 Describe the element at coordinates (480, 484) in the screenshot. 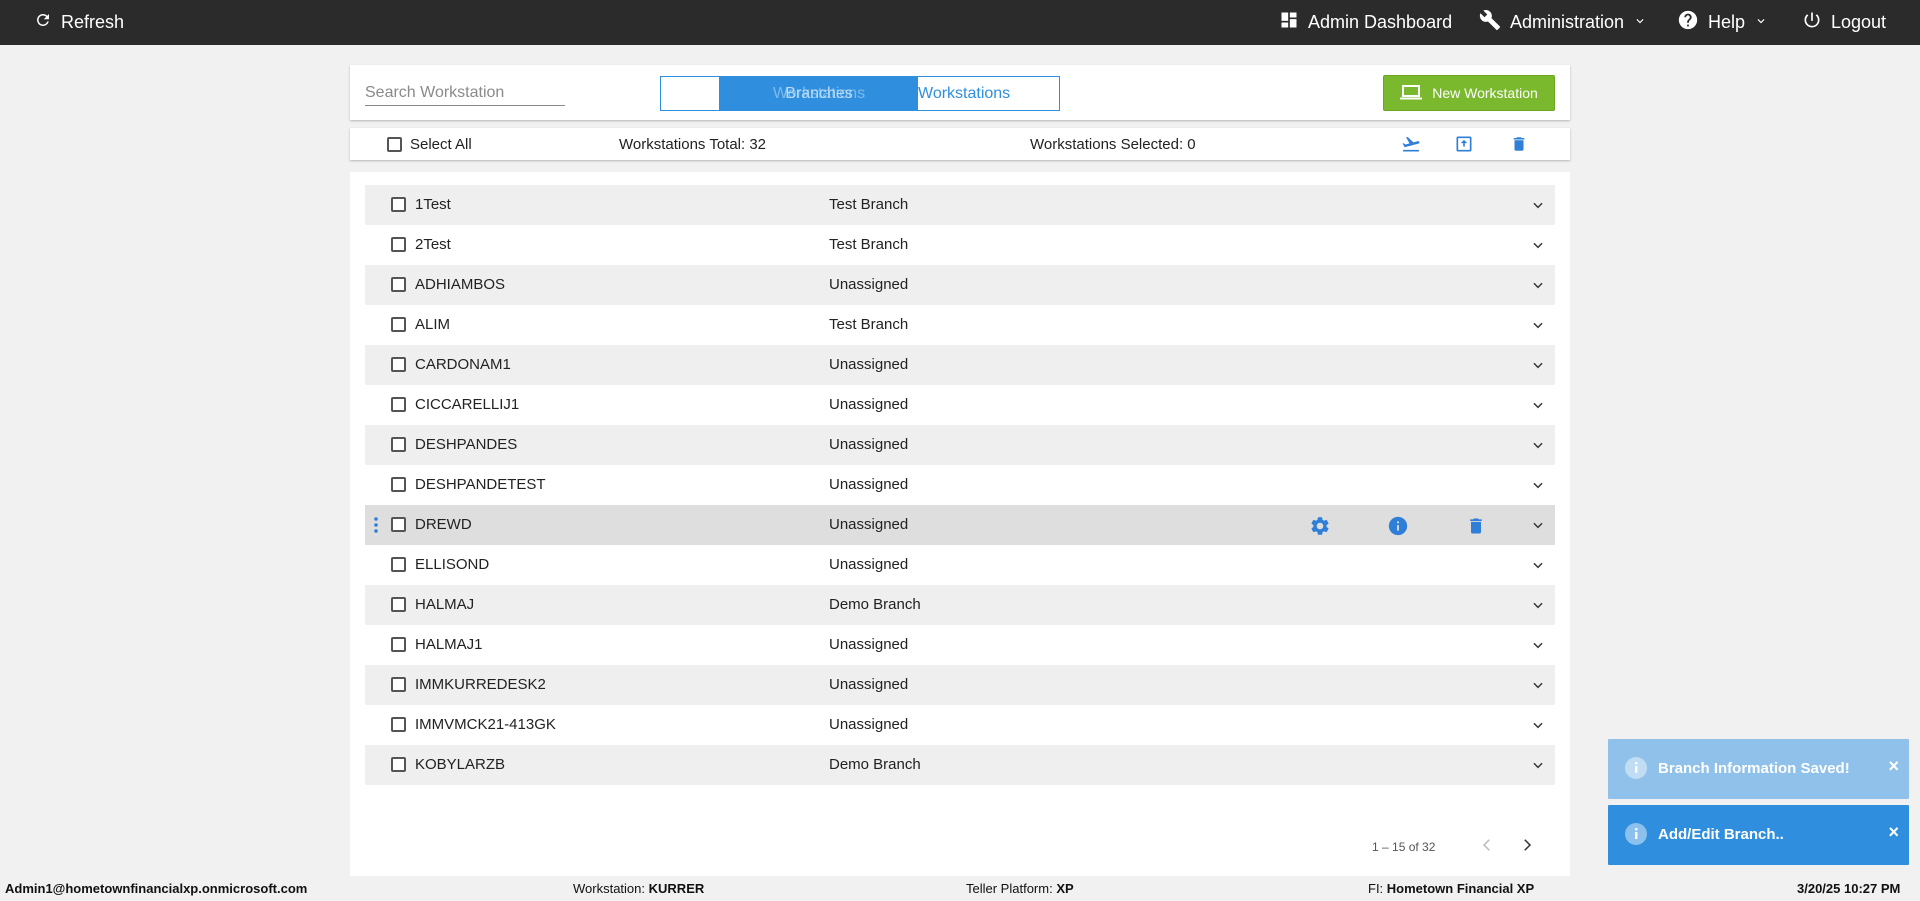

I see `workstation-name: DESHPANDETEST` at that location.